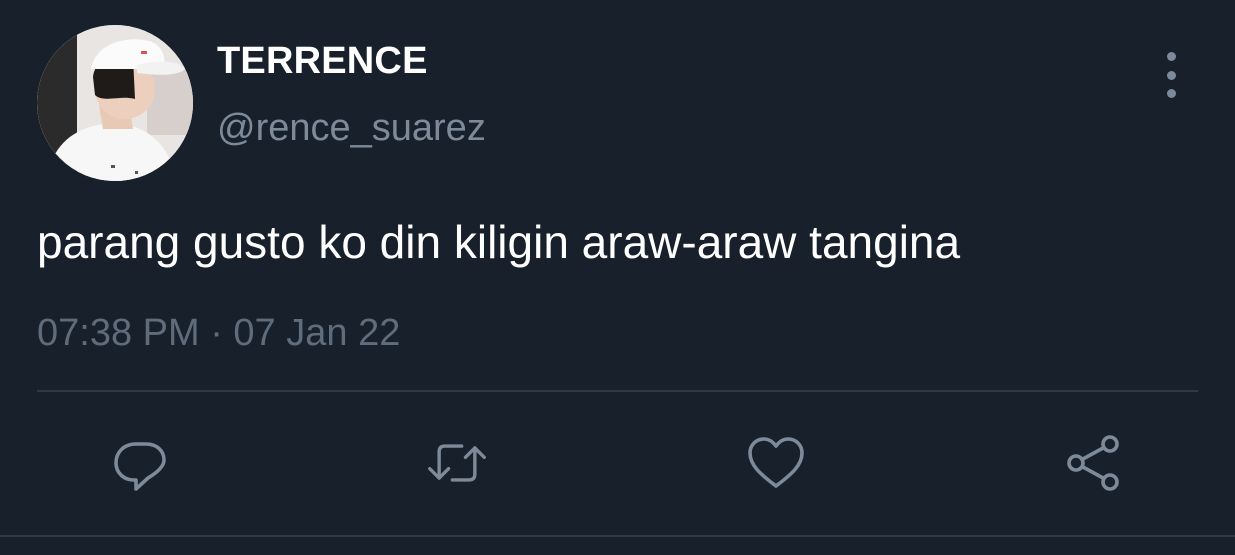  I want to click on avatar, so click(115, 103).